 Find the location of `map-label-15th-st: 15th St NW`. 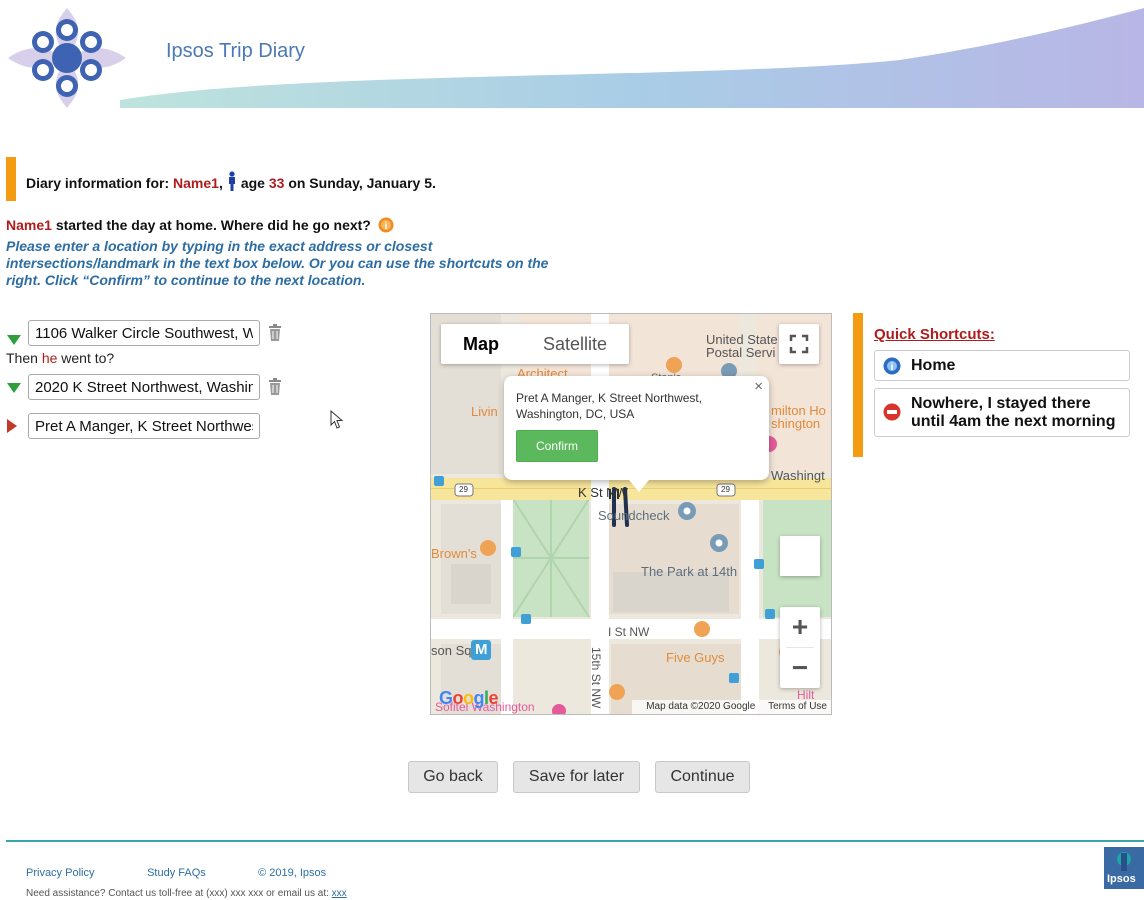

map-label-15th-st: 15th St NW is located at coordinates (596, 678).